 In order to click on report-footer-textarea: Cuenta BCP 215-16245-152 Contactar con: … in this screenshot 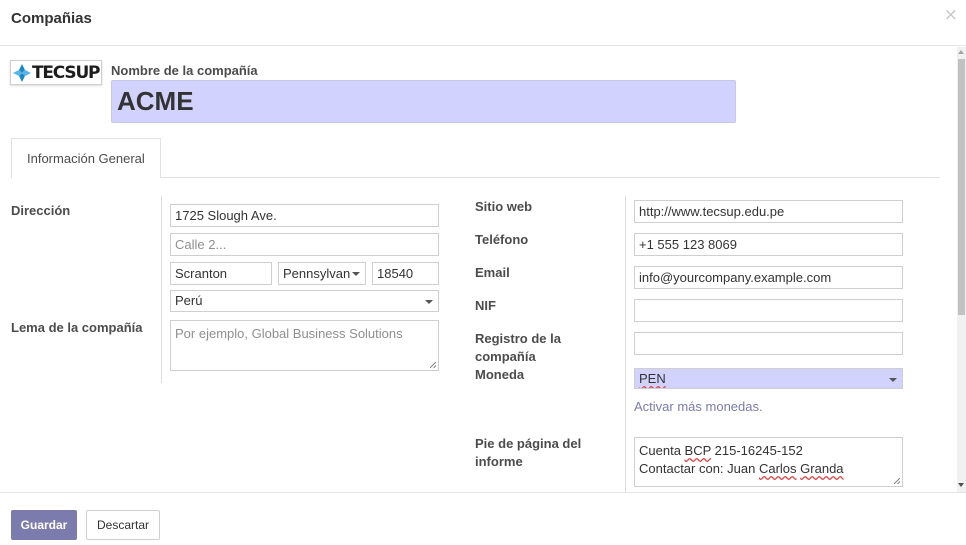, I will do `click(768, 462)`.